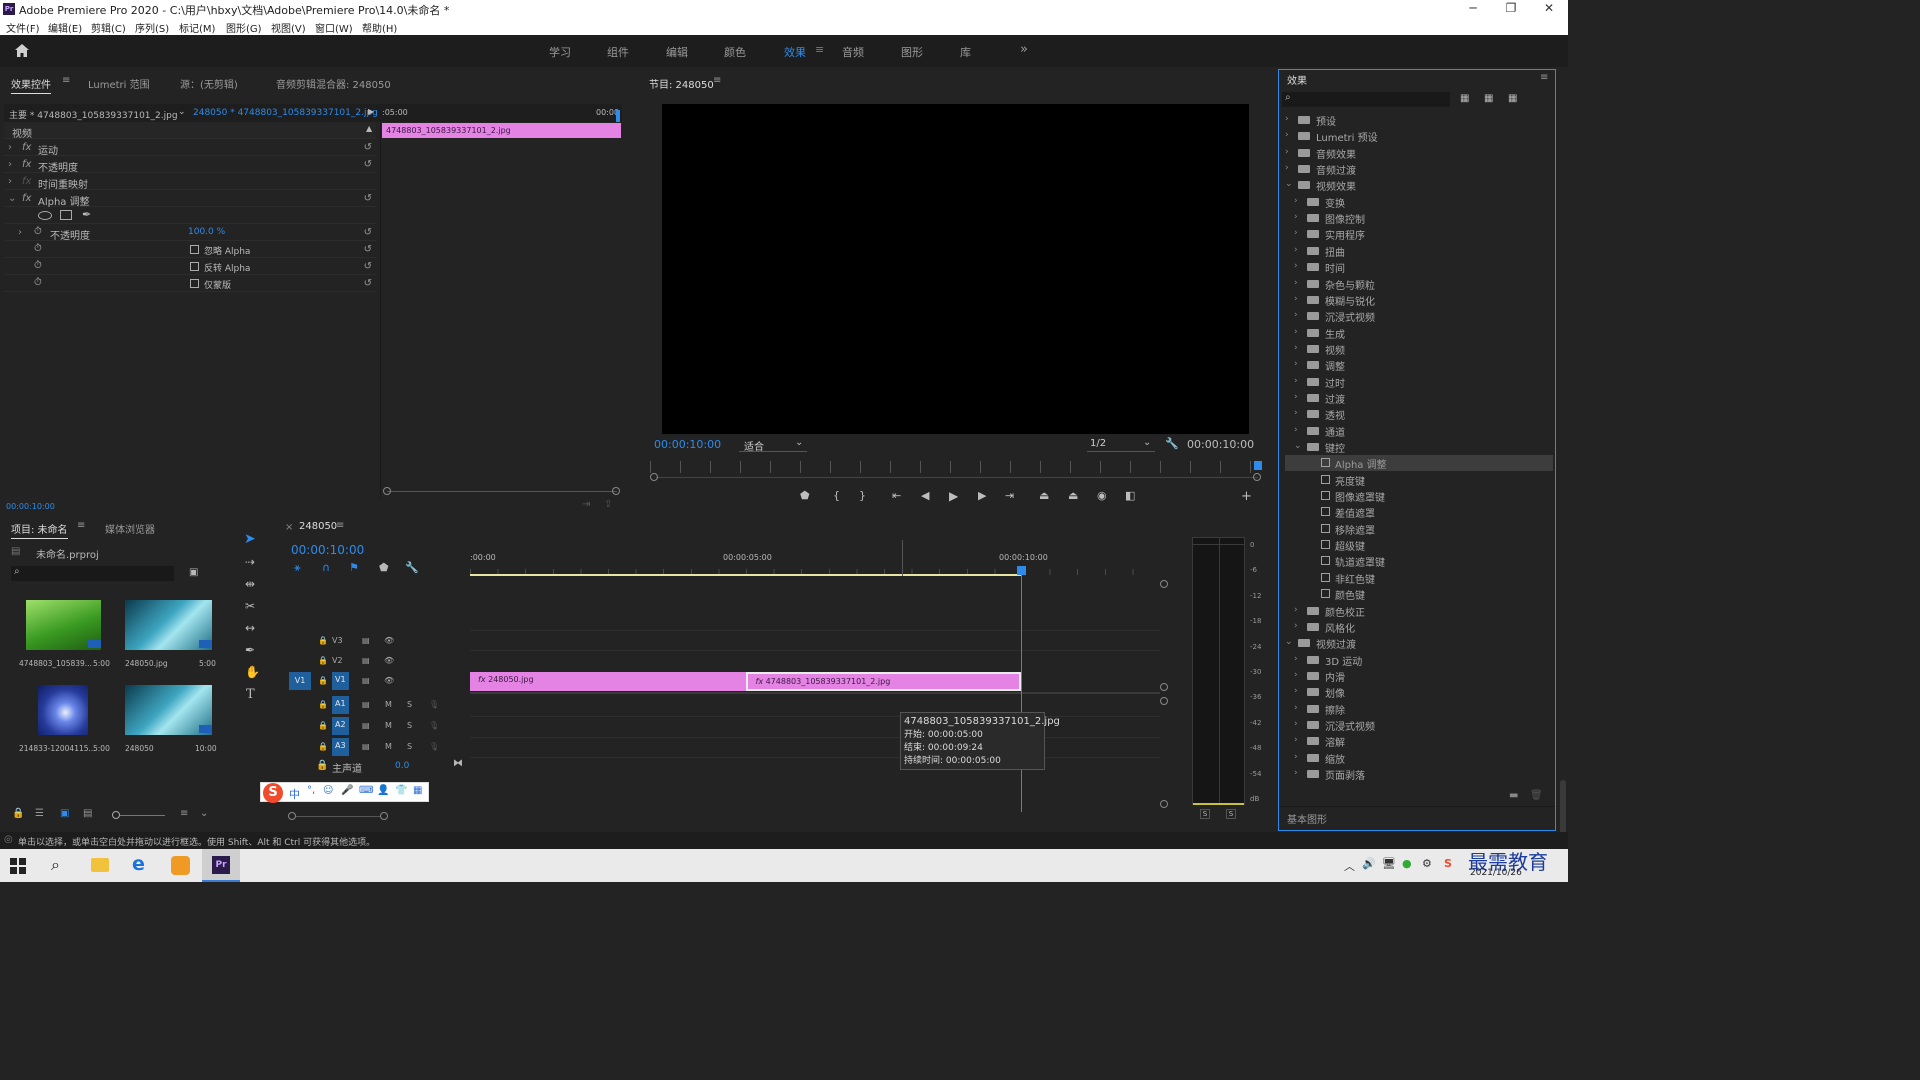 The image size is (1920, 1080). Describe the element at coordinates (925, 495) in the screenshot. I see `step-back-icon: ◀` at that location.